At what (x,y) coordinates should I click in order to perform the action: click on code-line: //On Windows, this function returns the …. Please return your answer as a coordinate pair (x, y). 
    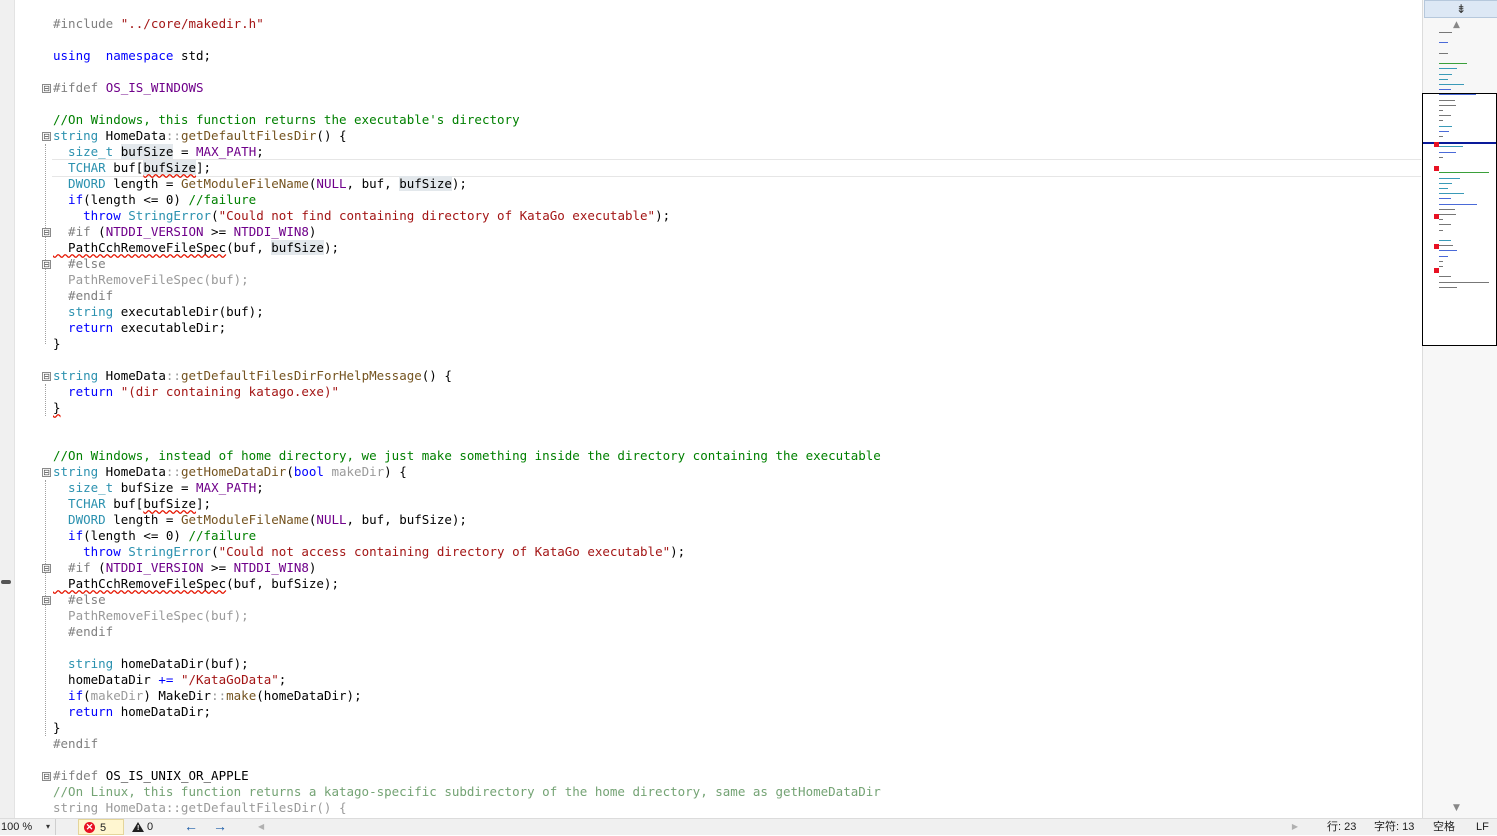
    Looking at the image, I should click on (286, 120).